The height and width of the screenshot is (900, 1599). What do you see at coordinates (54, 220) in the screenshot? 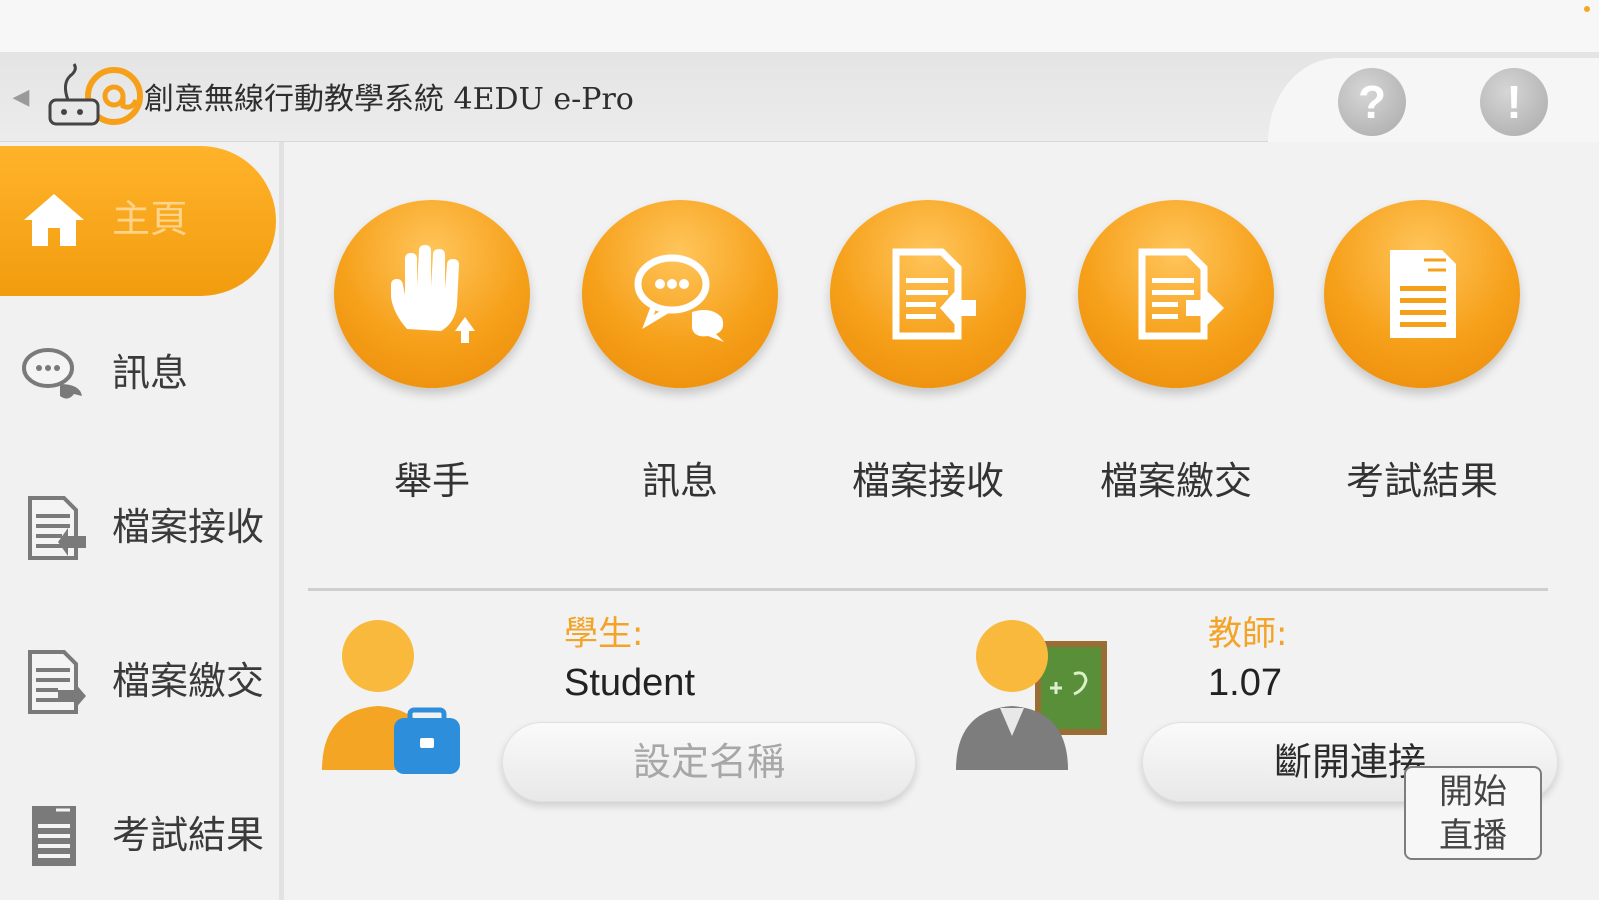
I see `home-icon` at bounding box center [54, 220].